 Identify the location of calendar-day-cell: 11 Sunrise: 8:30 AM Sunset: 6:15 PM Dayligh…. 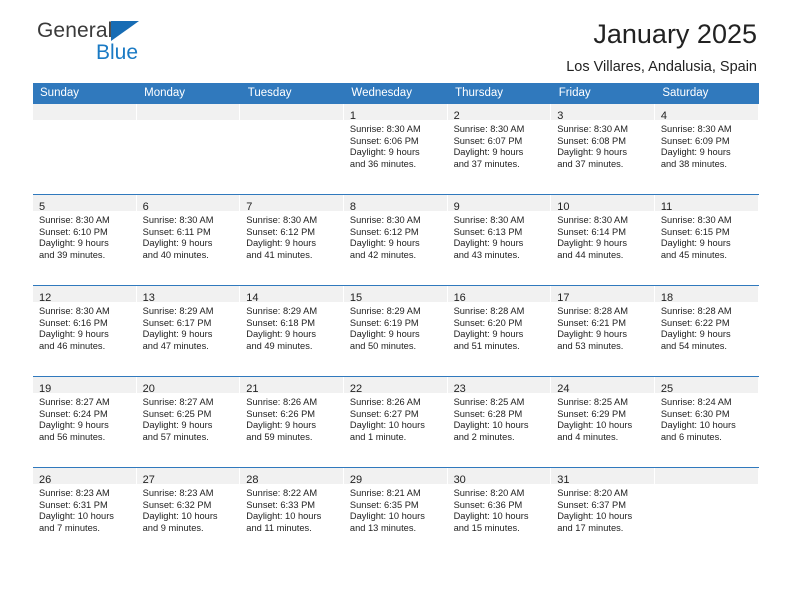
(706, 240).